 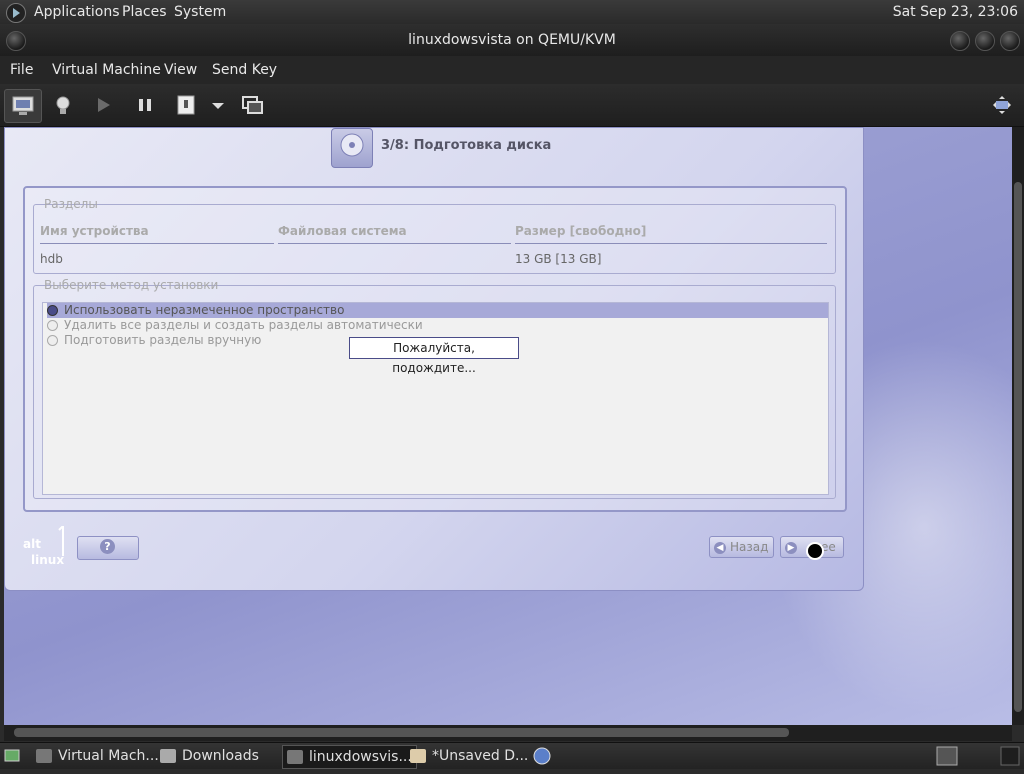 I want to click on menu-places: Places, so click(x=144, y=12).